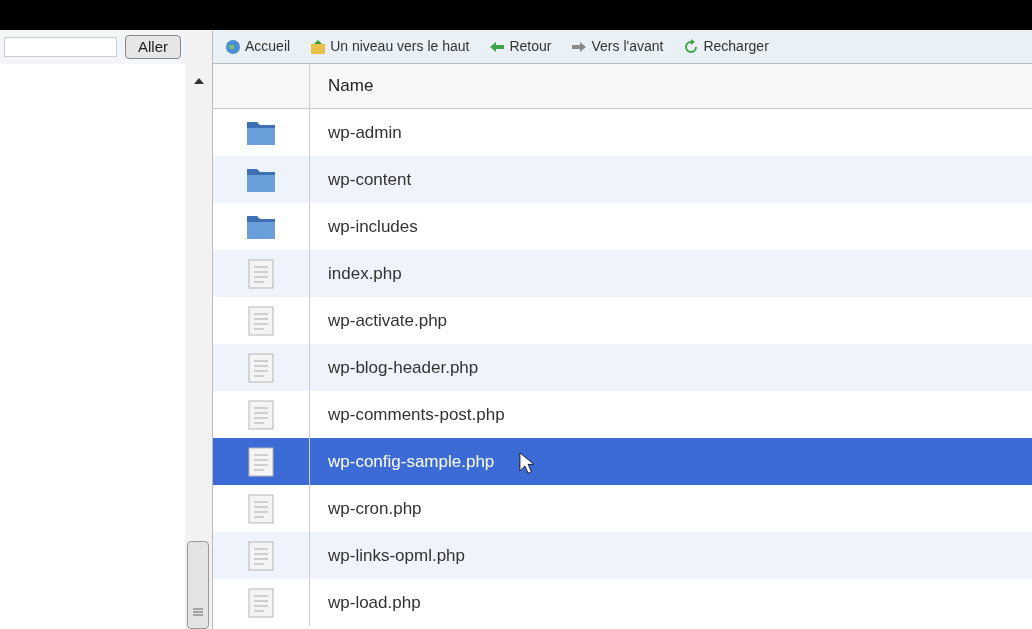  I want to click on file-name: wp-content, so click(370, 179).